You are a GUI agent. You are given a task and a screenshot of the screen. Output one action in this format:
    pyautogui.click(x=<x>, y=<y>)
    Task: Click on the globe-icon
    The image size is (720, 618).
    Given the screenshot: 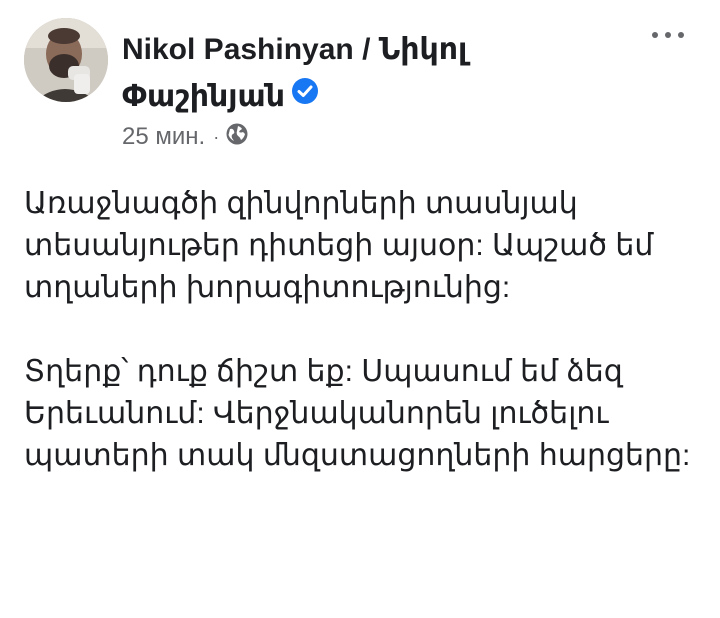 What is the action you would take?
    pyautogui.click(x=237, y=137)
    